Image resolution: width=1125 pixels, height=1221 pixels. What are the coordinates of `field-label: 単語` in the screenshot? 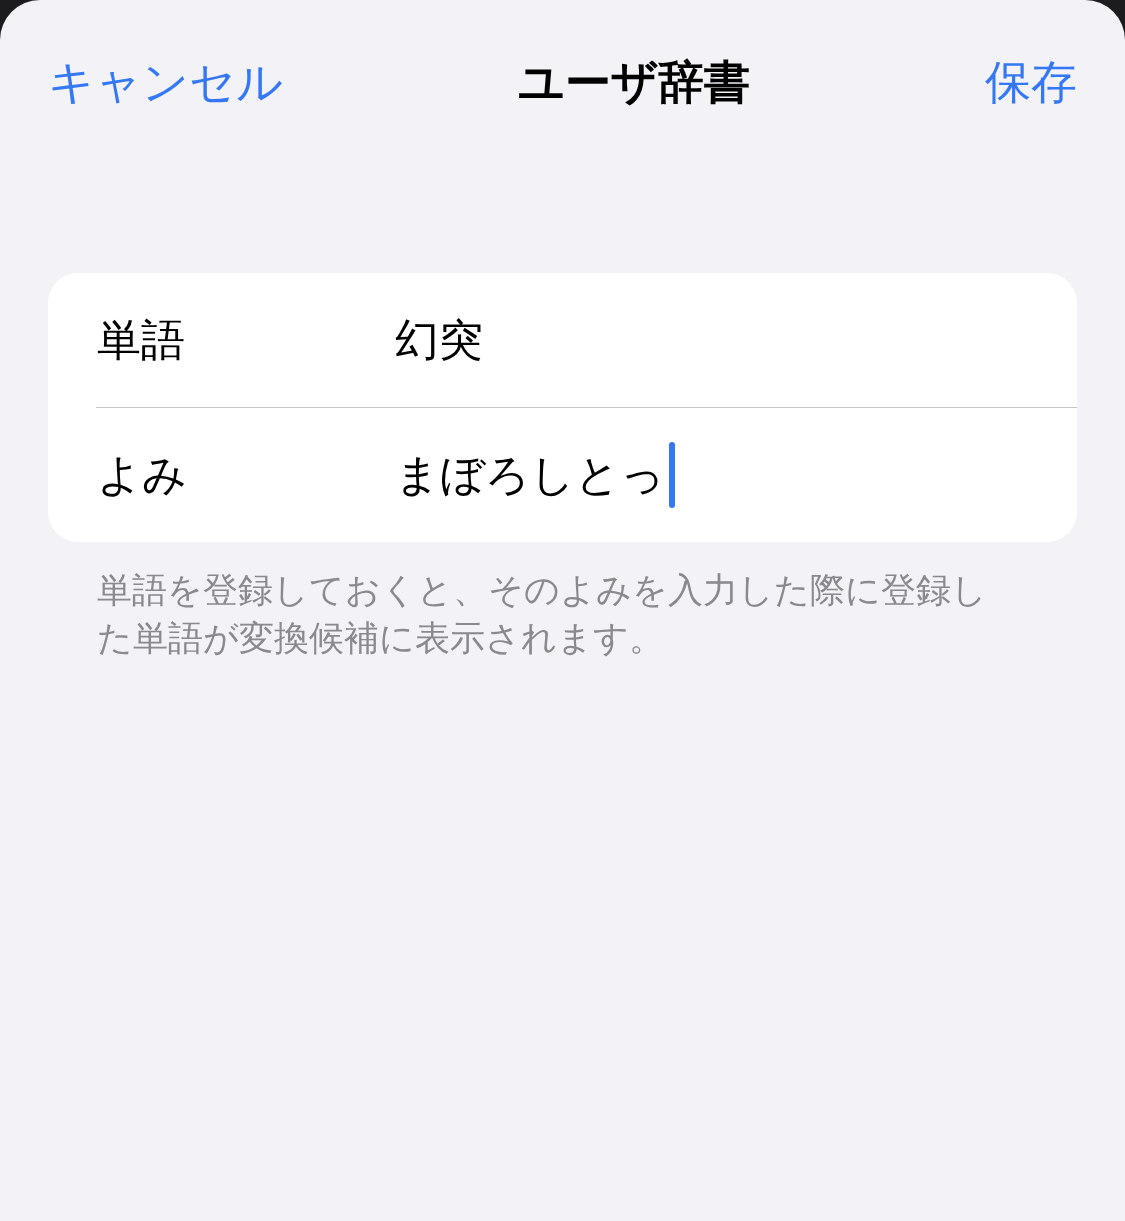 It's located at (141, 339).